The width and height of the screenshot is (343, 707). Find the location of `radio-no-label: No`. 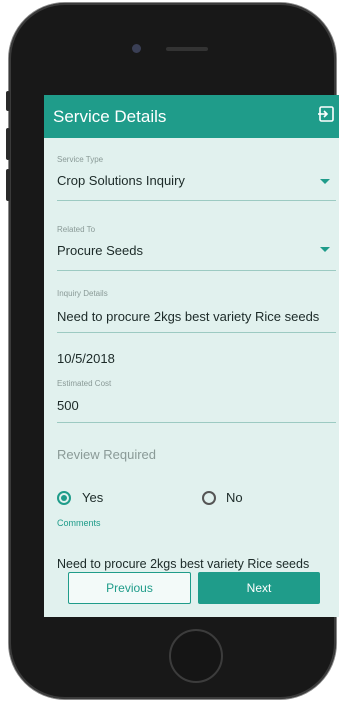

radio-no-label: No is located at coordinates (234, 497).